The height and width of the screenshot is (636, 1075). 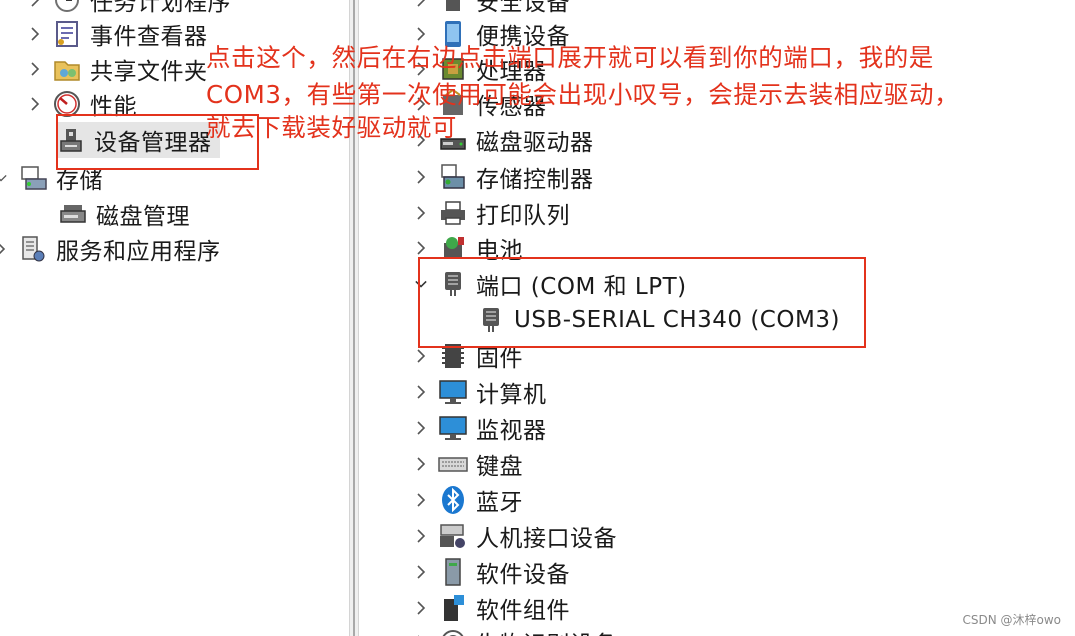 What do you see at coordinates (113, 107) in the screenshot?
I see `tree-item-label: 性能` at bounding box center [113, 107].